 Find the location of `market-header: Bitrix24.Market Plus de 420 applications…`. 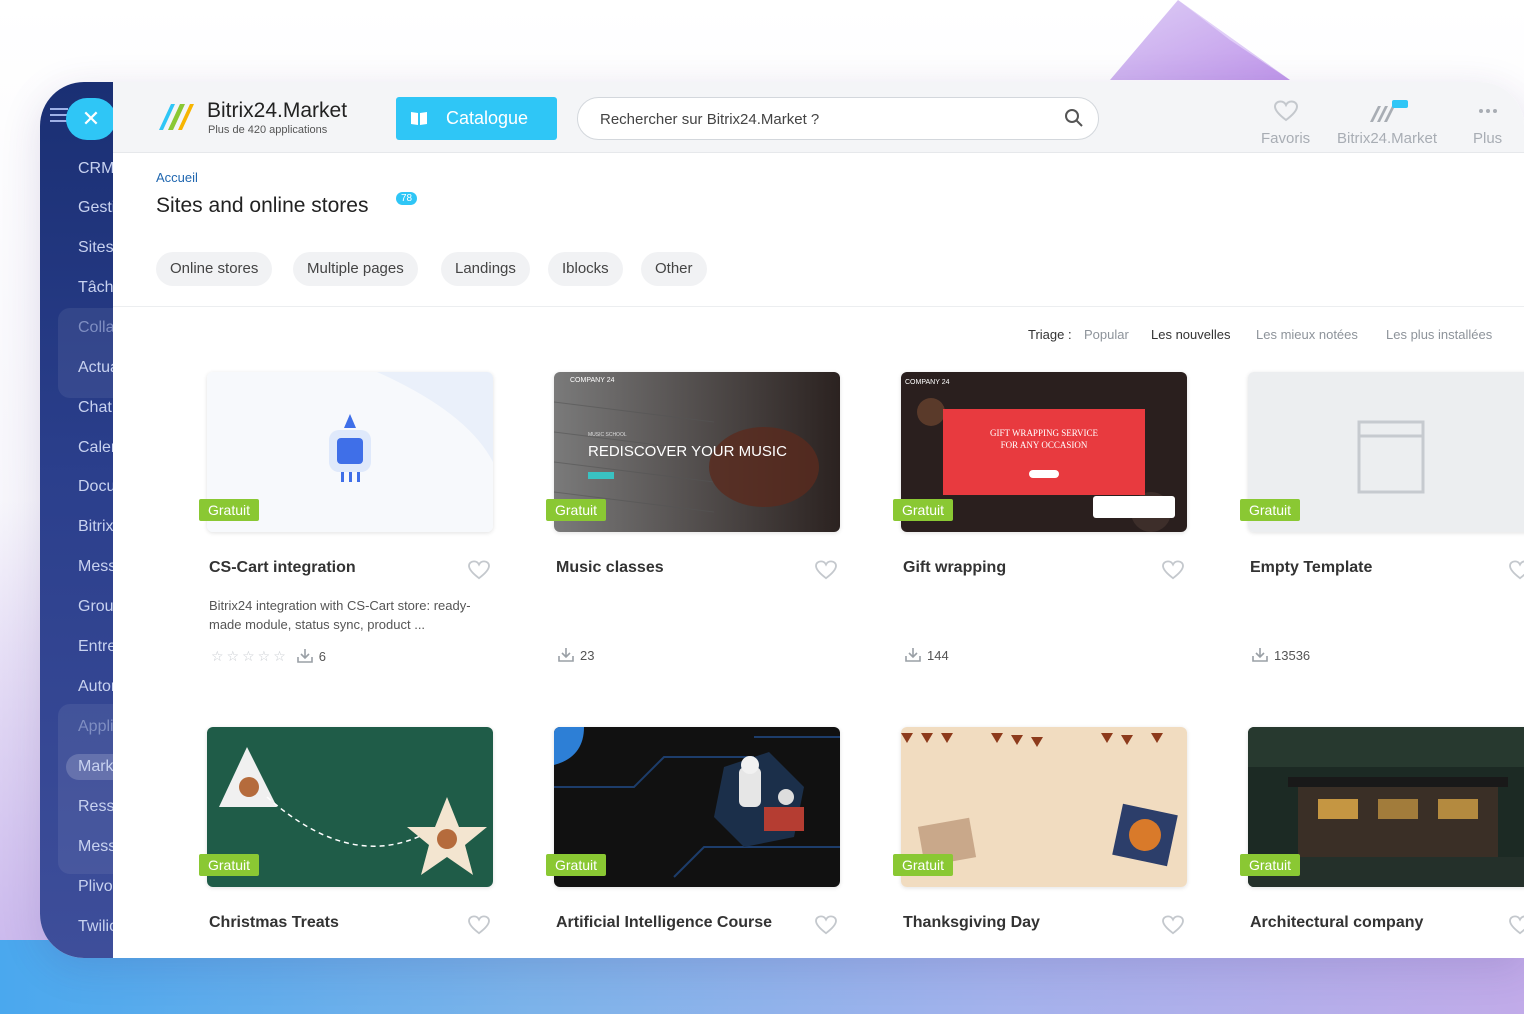

market-header: Bitrix24.Market Plus de 420 applications… is located at coordinates (818, 117).